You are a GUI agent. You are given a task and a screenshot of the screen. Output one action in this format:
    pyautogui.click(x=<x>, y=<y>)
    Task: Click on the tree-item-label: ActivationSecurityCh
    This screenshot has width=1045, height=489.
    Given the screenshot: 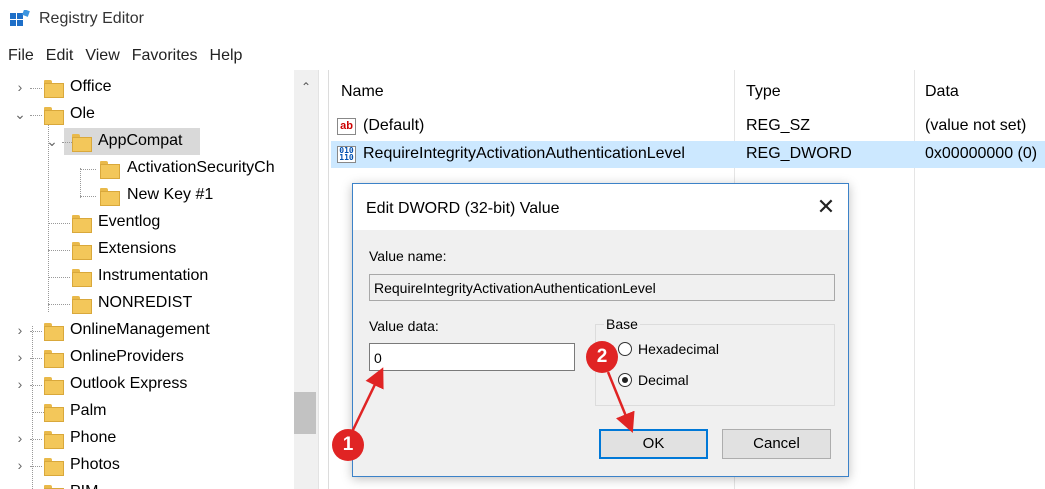 What is the action you would take?
    pyautogui.click(x=201, y=167)
    